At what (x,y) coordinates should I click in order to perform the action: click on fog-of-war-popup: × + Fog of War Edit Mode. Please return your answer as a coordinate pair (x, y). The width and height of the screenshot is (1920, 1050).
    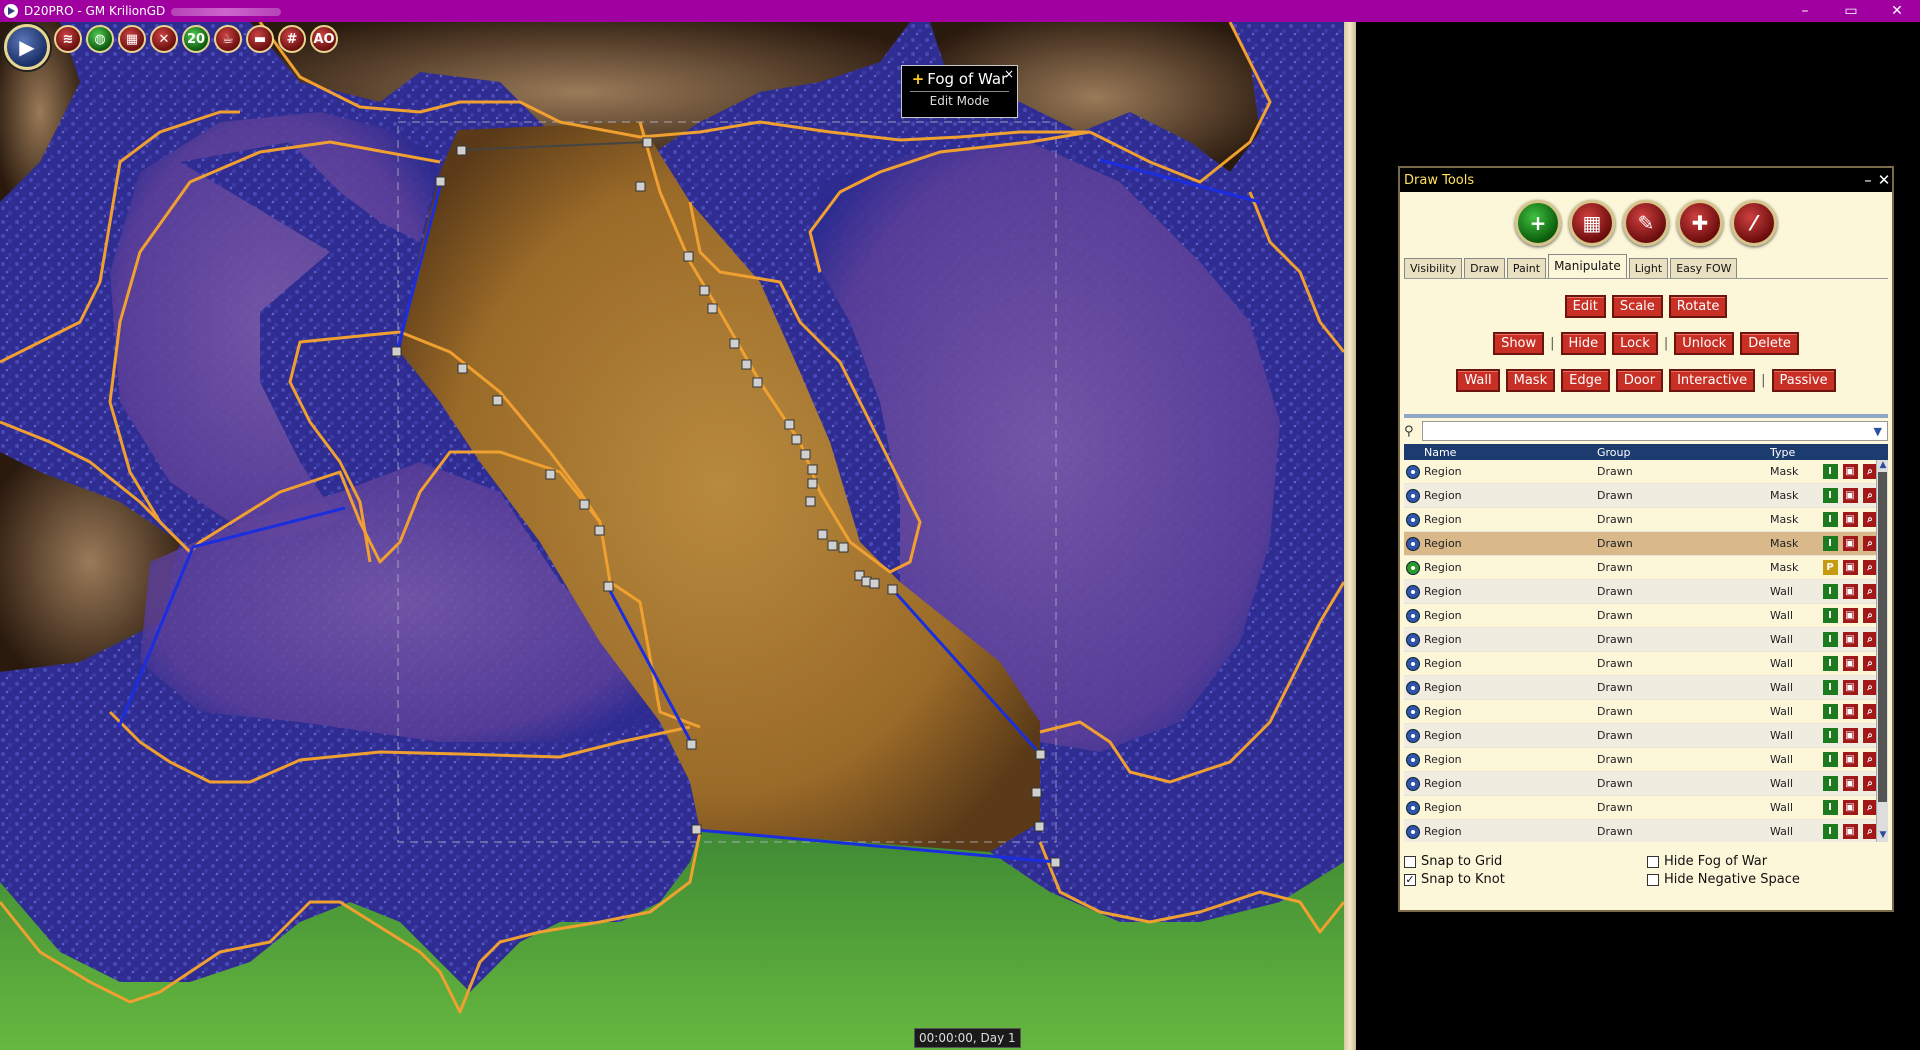
    Looking at the image, I should click on (959, 91).